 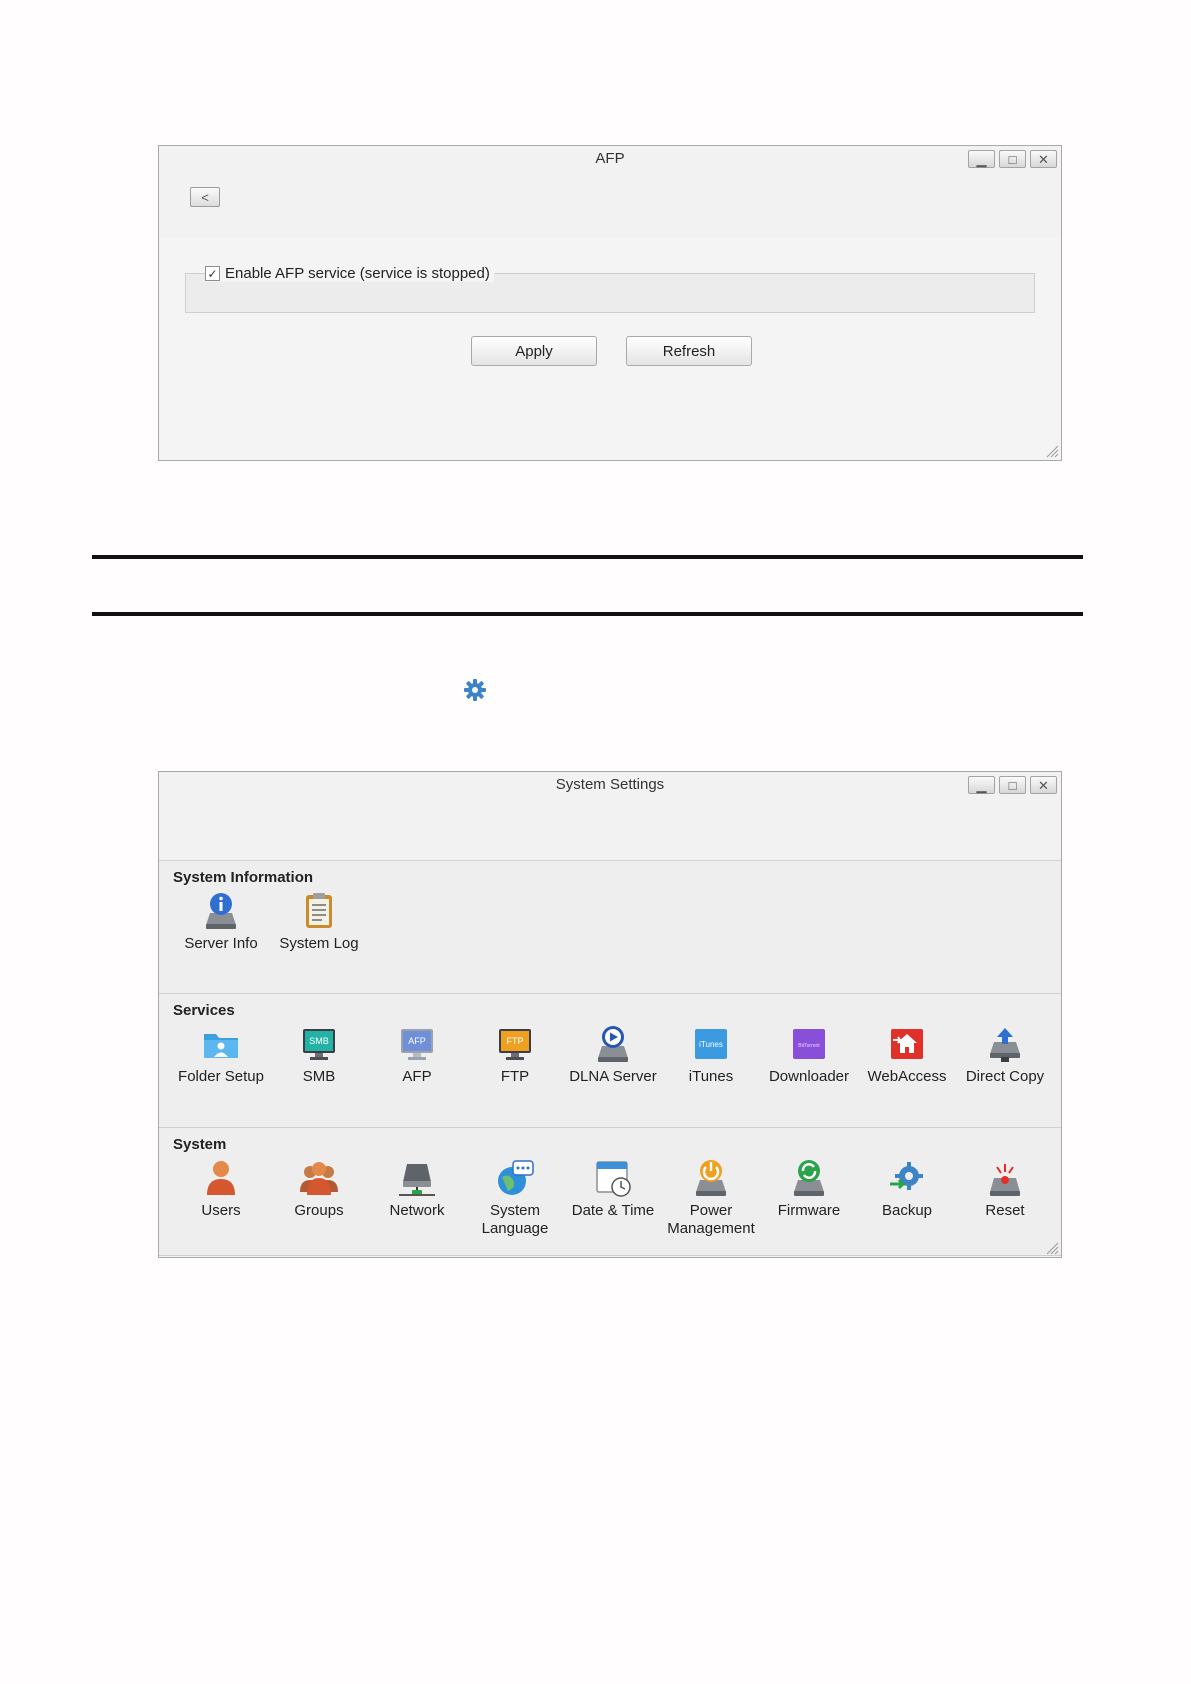 What do you see at coordinates (907, 1055) in the screenshot?
I see `item-webaccess: WebAccess` at bounding box center [907, 1055].